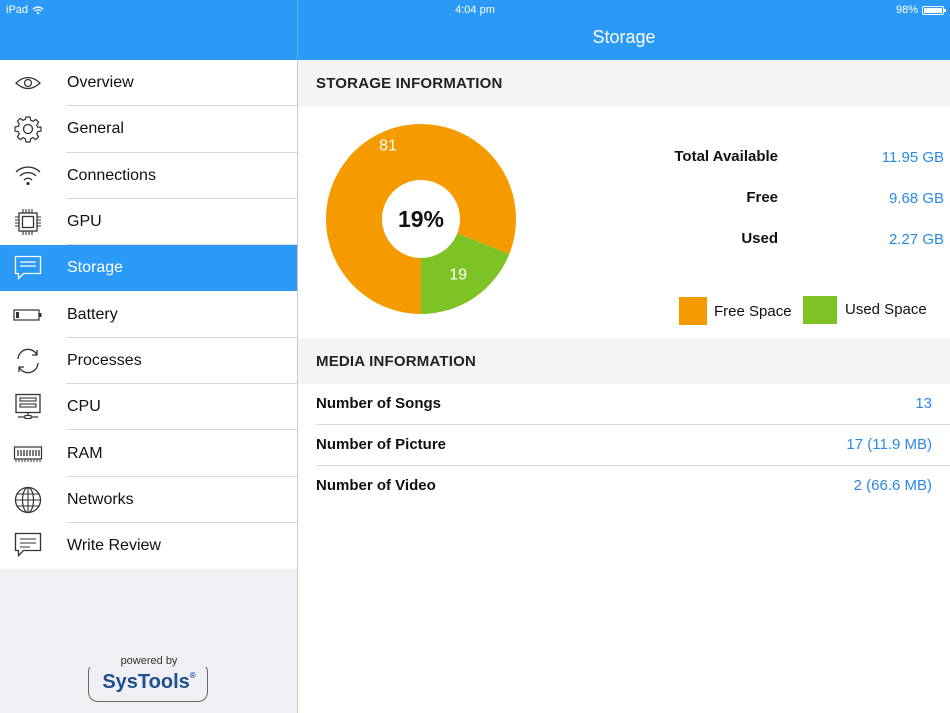  What do you see at coordinates (95, 268) in the screenshot?
I see `sidebar-item-label: Storage` at bounding box center [95, 268].